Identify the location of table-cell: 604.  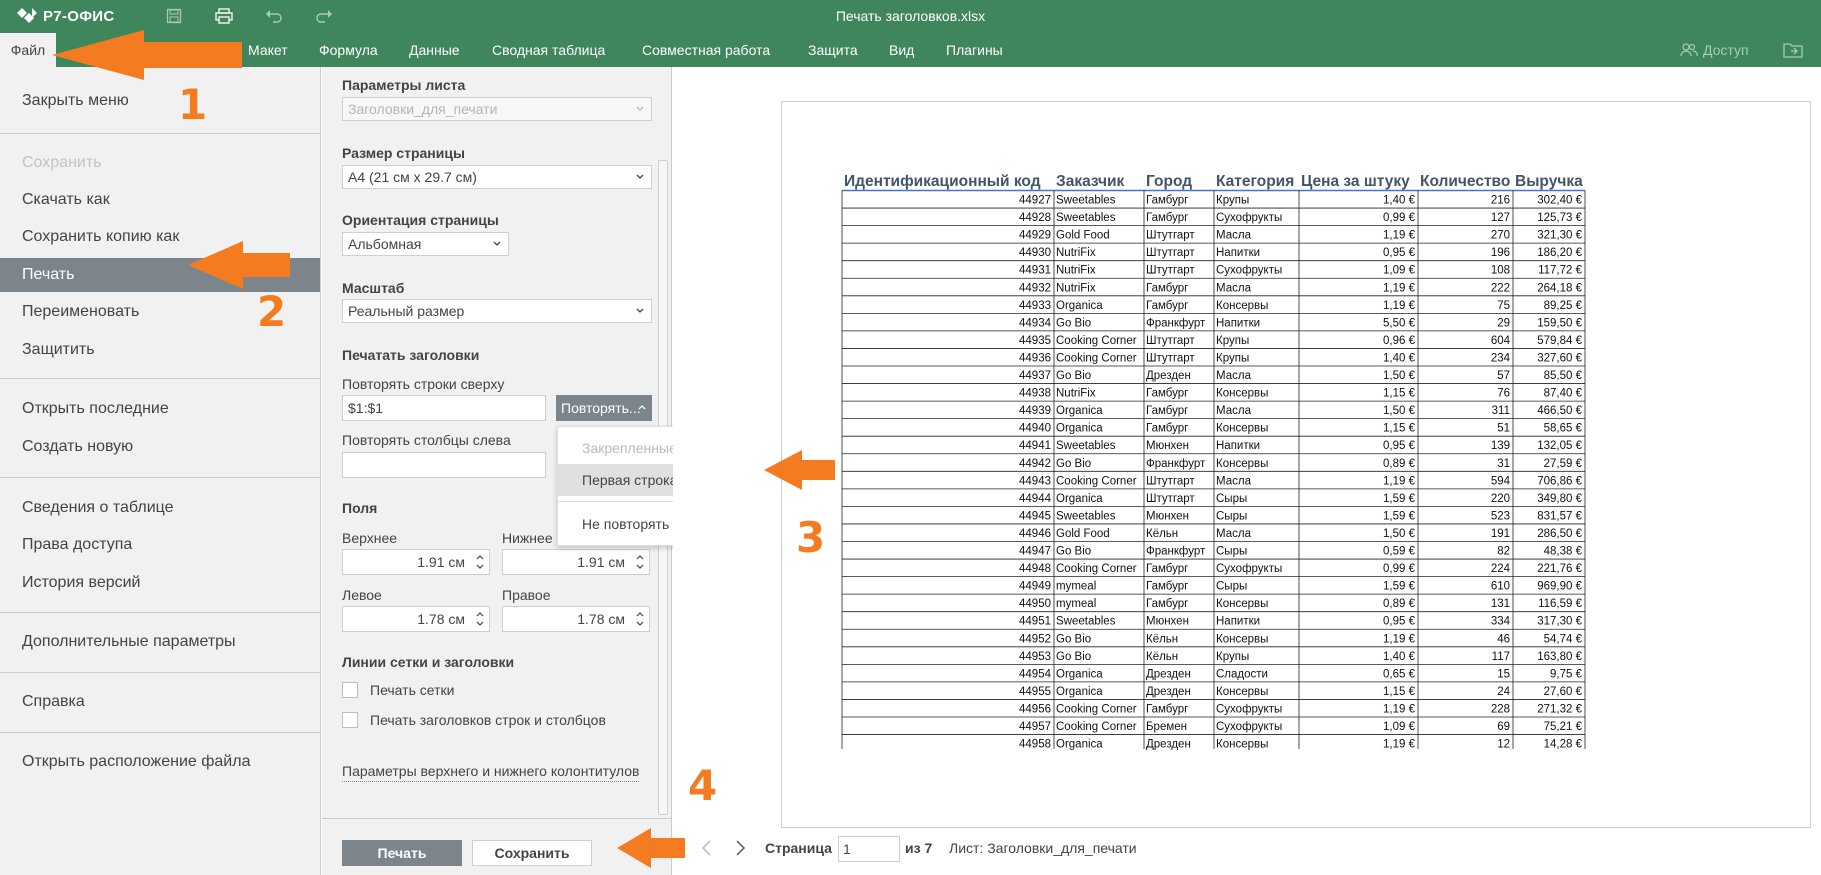
(1501, 341).